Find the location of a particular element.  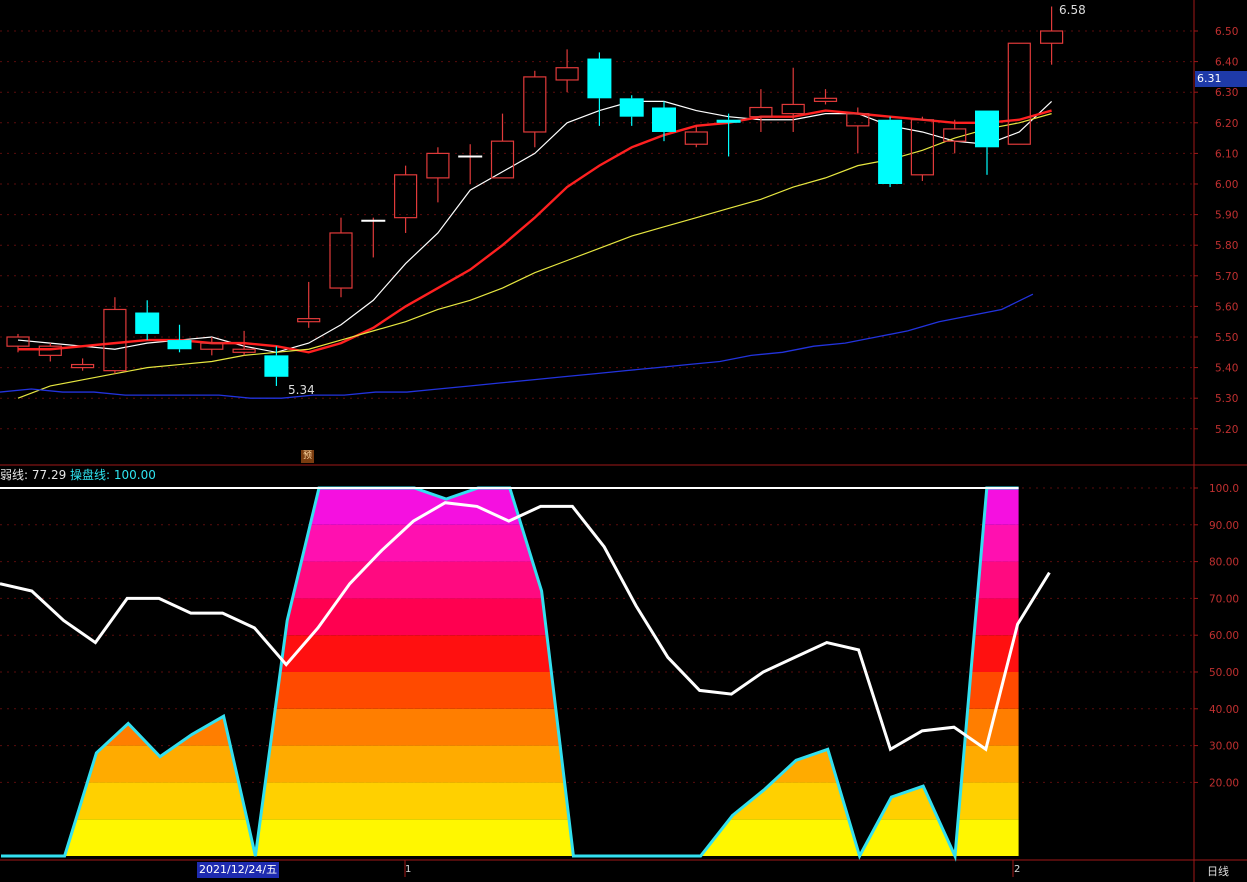

price-tick-label: 5.60 is located at coordinates (1226, 307).